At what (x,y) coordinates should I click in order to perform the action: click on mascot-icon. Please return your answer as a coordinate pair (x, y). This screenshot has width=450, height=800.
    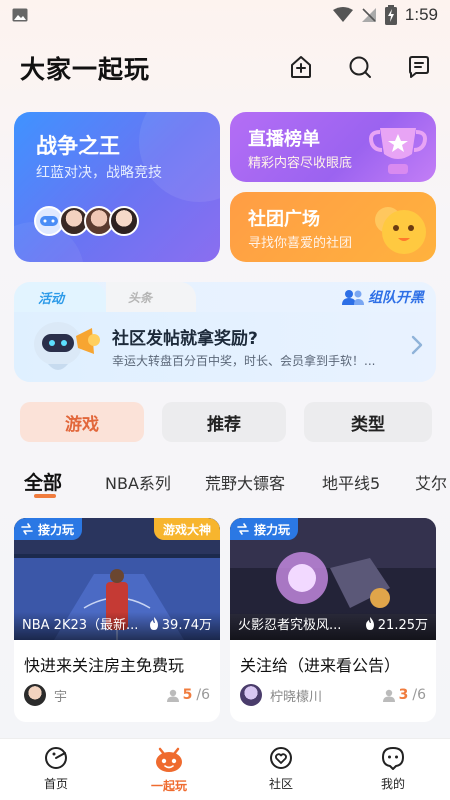
    Looking at the image, I should click on (400, 230).